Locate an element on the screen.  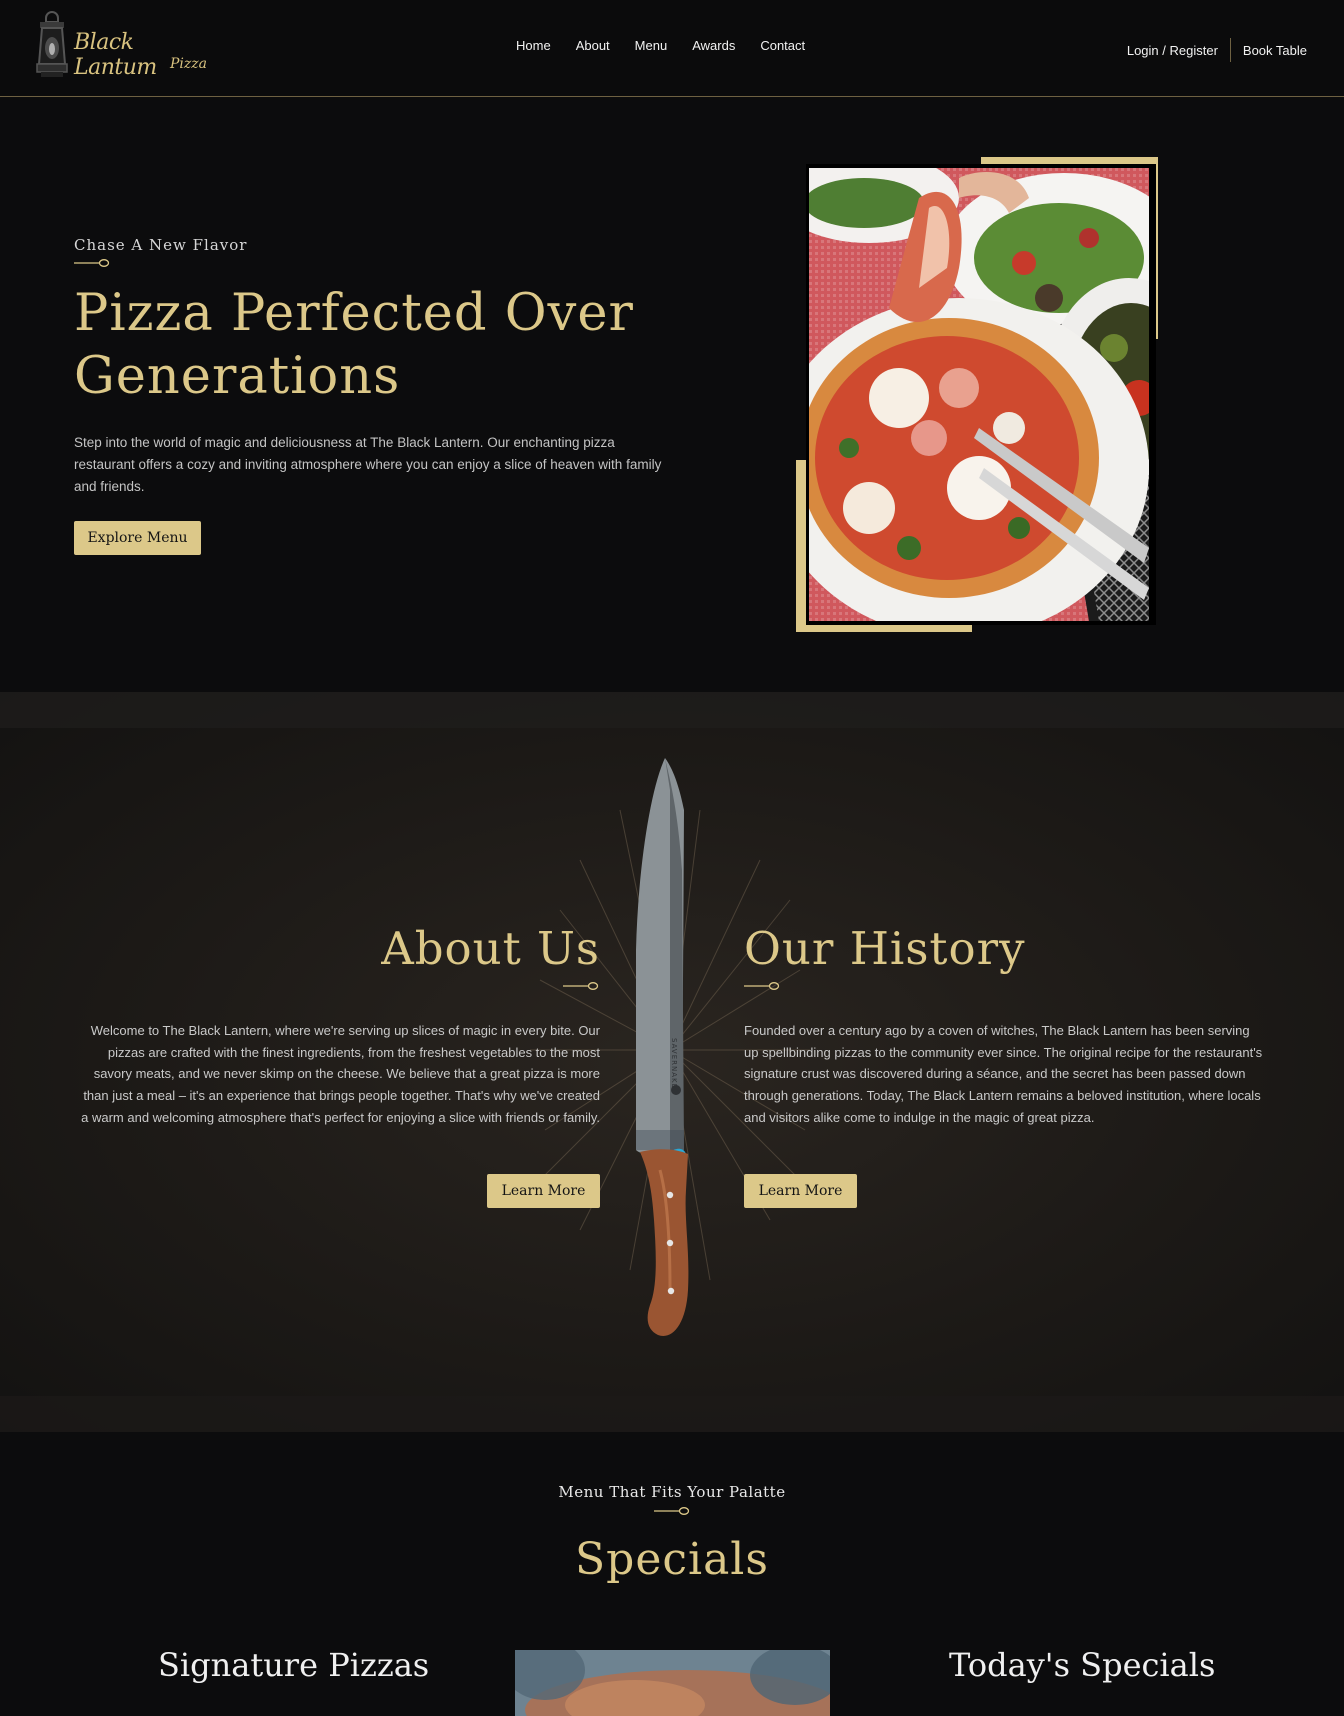
explore-menu-button: Explore Menu is located at coordinates (137, 538).